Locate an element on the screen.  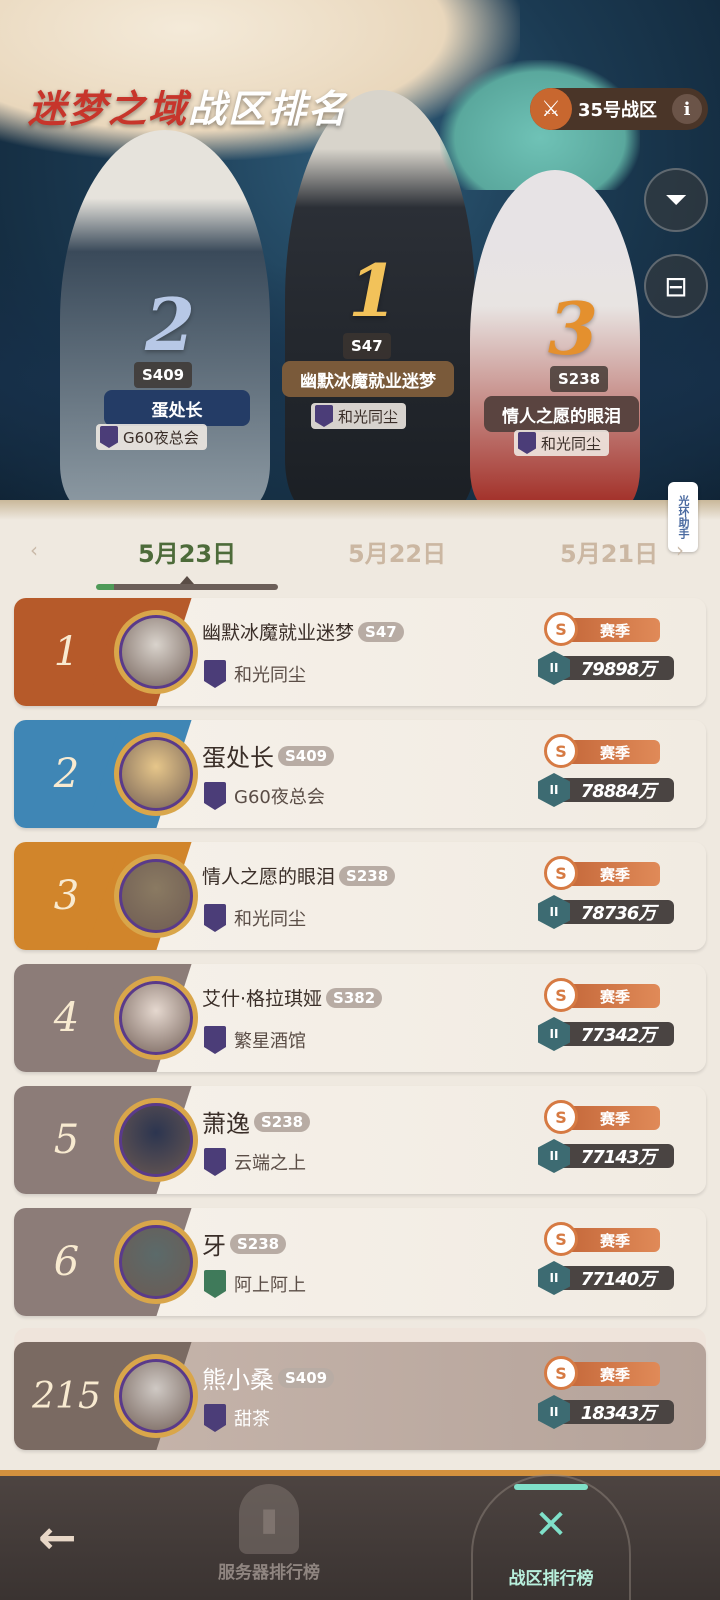
title-part-1: 迷梦之域 is located at coordinates (108, 108).